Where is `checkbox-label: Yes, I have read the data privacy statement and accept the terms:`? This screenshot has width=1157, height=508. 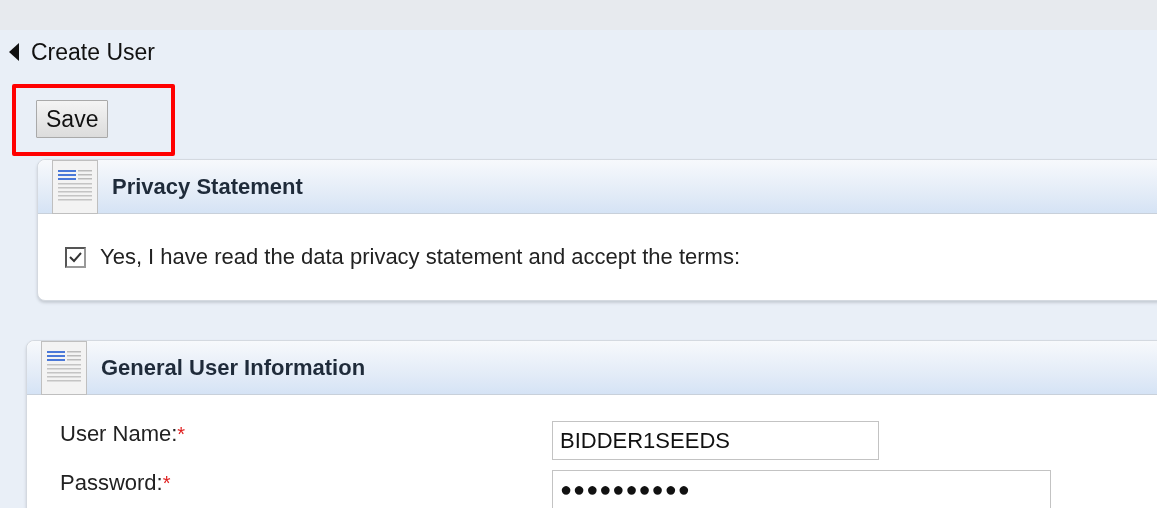
checkbox-label: Yes, I have read the data privacy statement and accept the terms: is located at coordinates (420, 257).